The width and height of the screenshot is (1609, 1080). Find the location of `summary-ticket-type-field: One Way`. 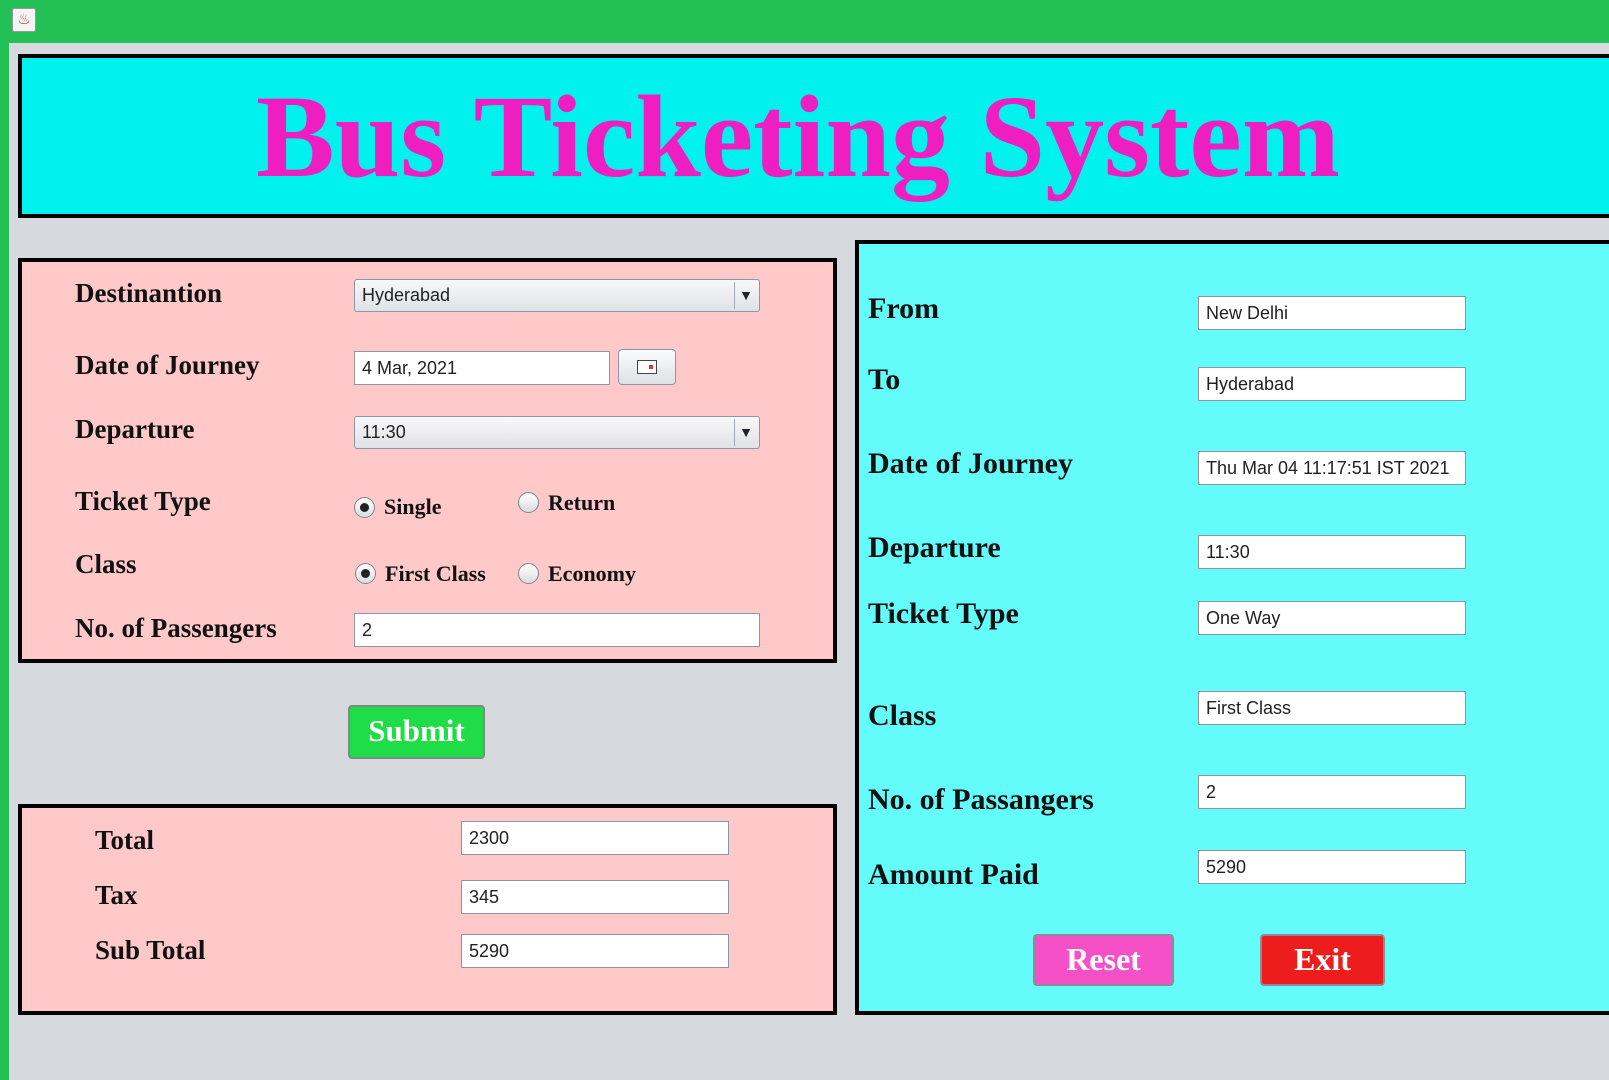

summary-ticket-type-field: One Way is located at coordinates (1332, 618).